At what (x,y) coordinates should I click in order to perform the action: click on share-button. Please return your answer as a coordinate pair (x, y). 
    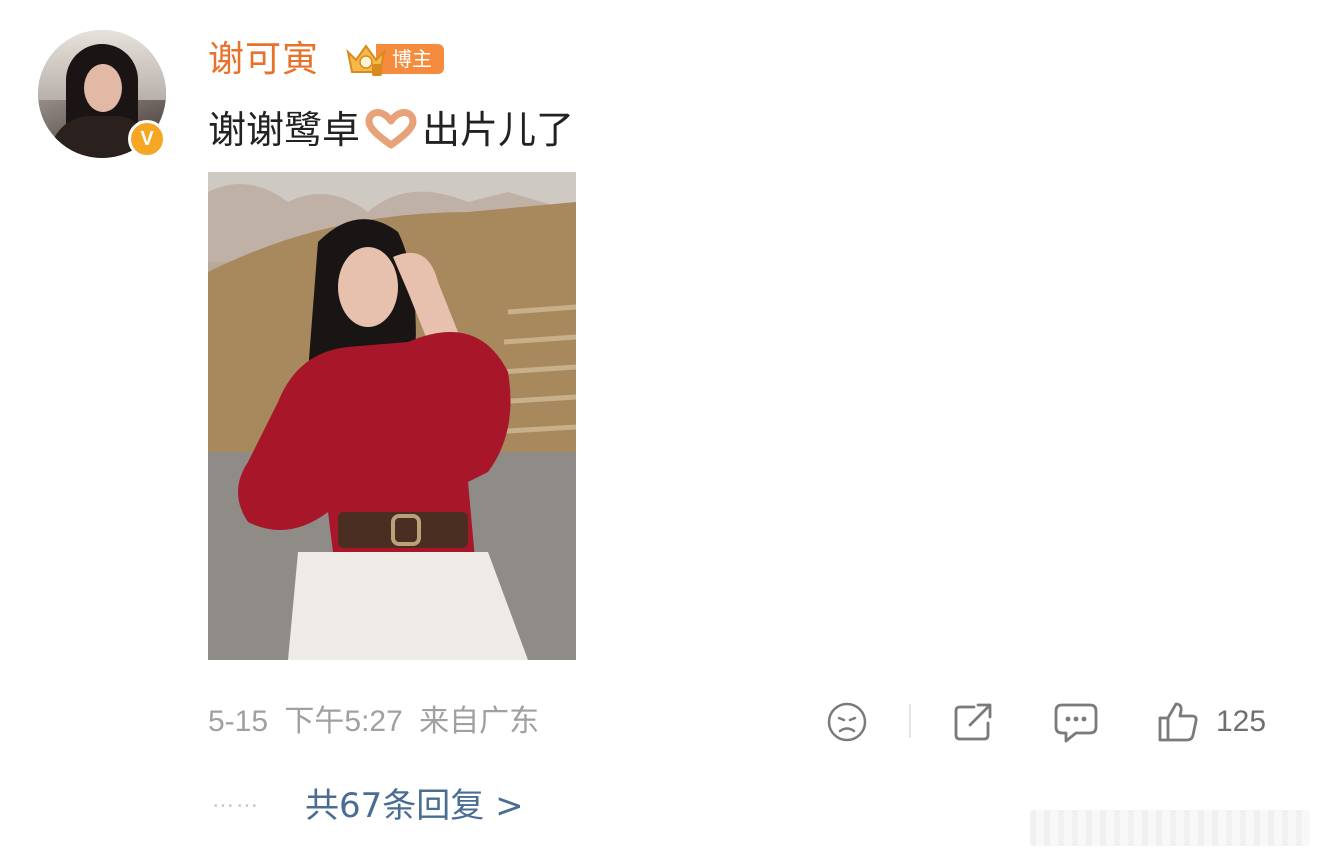
    Looking at the image, I should click on (973, 722).